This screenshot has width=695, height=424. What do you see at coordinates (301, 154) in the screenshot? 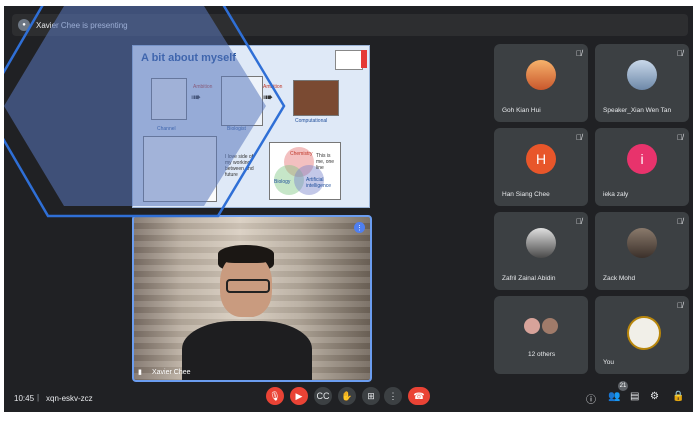
I see `venn-label-chemistry: Chemistry` at bounding box center [301, 154].